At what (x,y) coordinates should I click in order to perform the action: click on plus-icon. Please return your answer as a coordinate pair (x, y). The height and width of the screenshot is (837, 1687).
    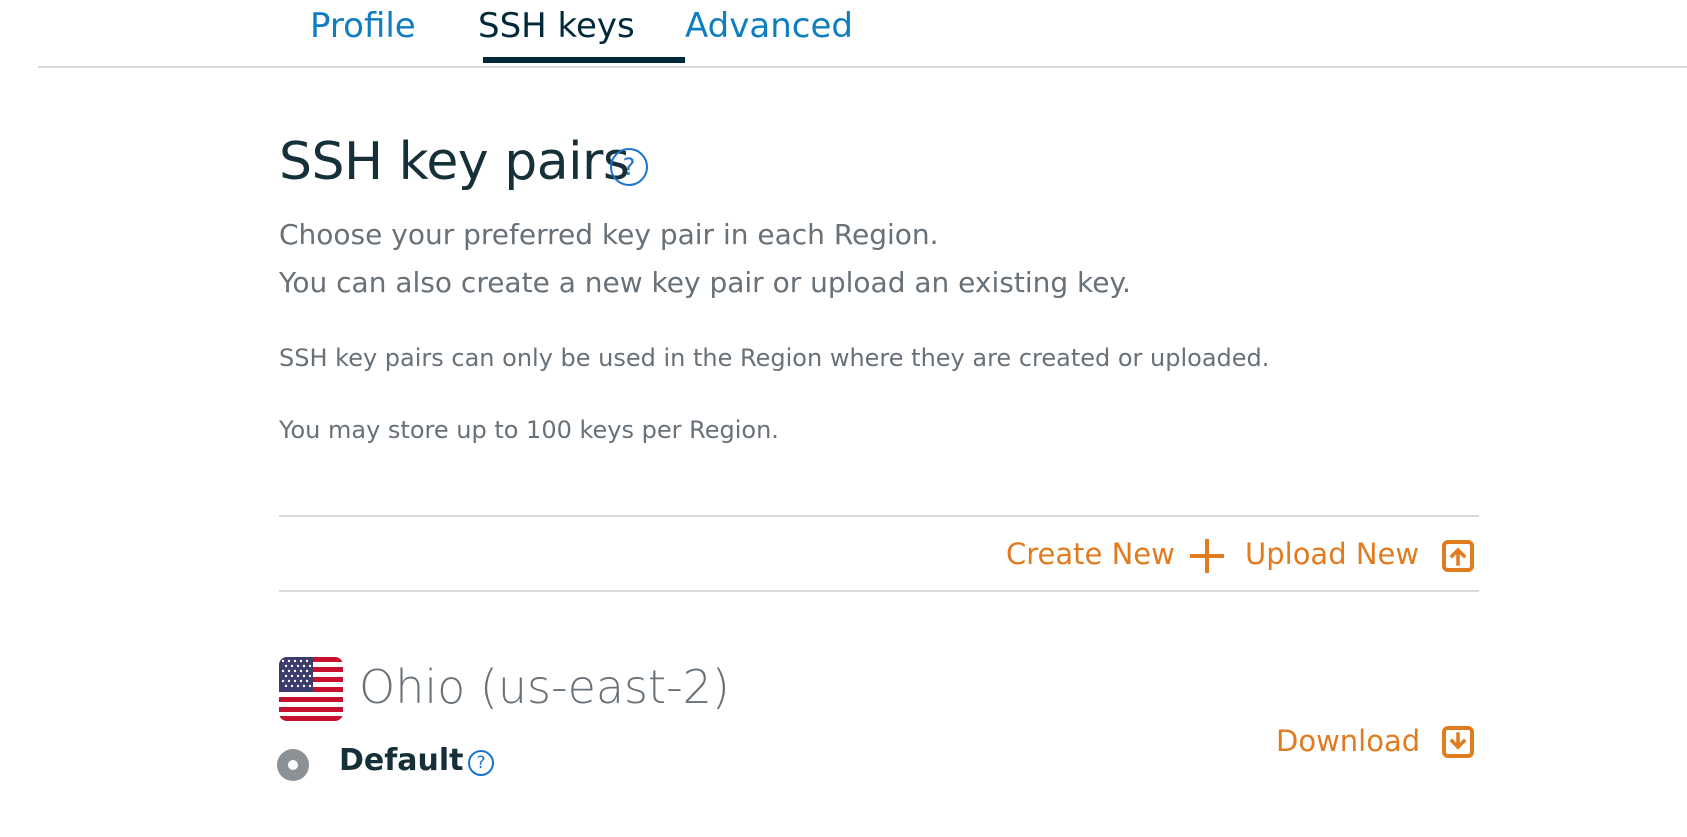
    Looking at the image, I should click on (1207, 556).